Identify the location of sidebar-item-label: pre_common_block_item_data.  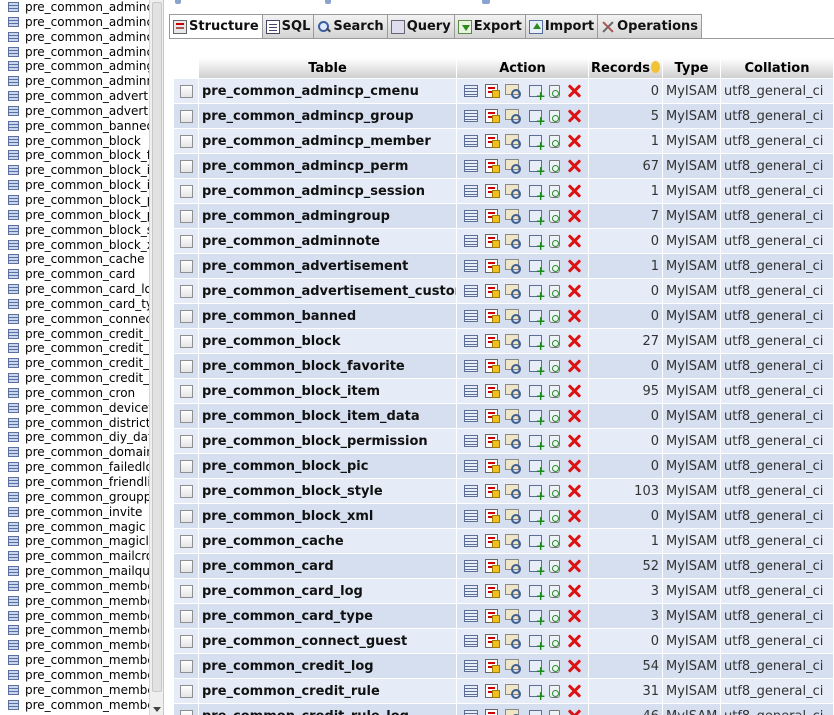
(87, 185).